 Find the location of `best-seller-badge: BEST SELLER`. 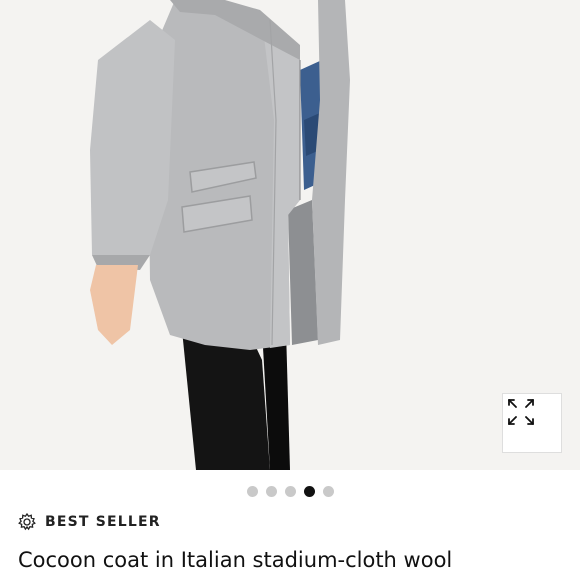

best-seller-badge: BEST SELLER is located at coordinates (89, 522).